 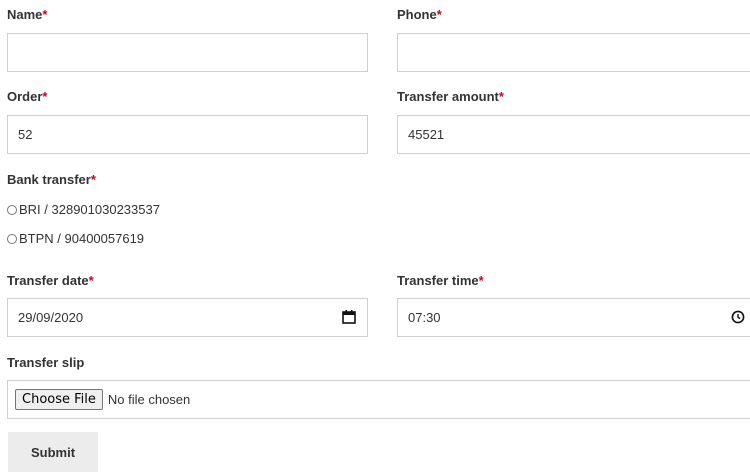 I want to click on choose-file-button: Choose File, so click(x=59, y=399).